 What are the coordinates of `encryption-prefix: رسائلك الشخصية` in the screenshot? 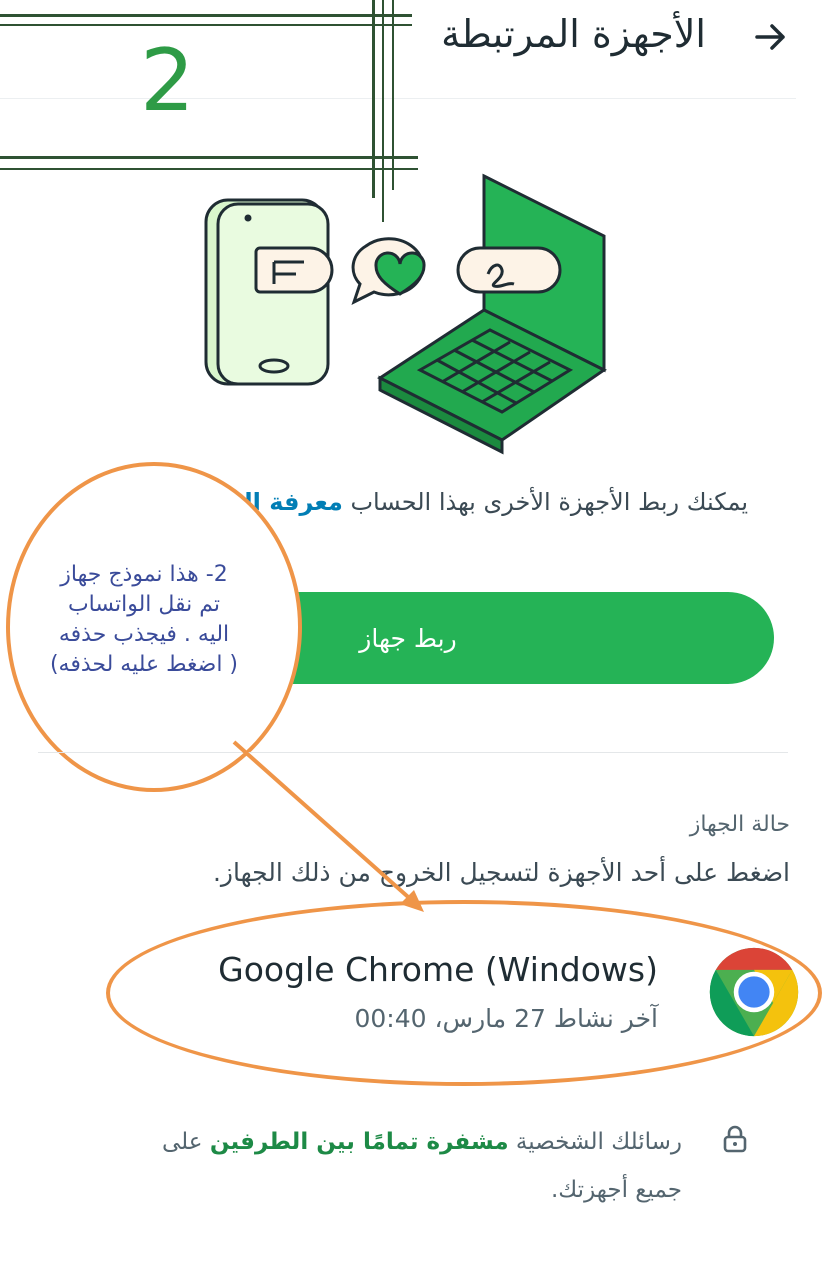 It's located at (598, 1142).